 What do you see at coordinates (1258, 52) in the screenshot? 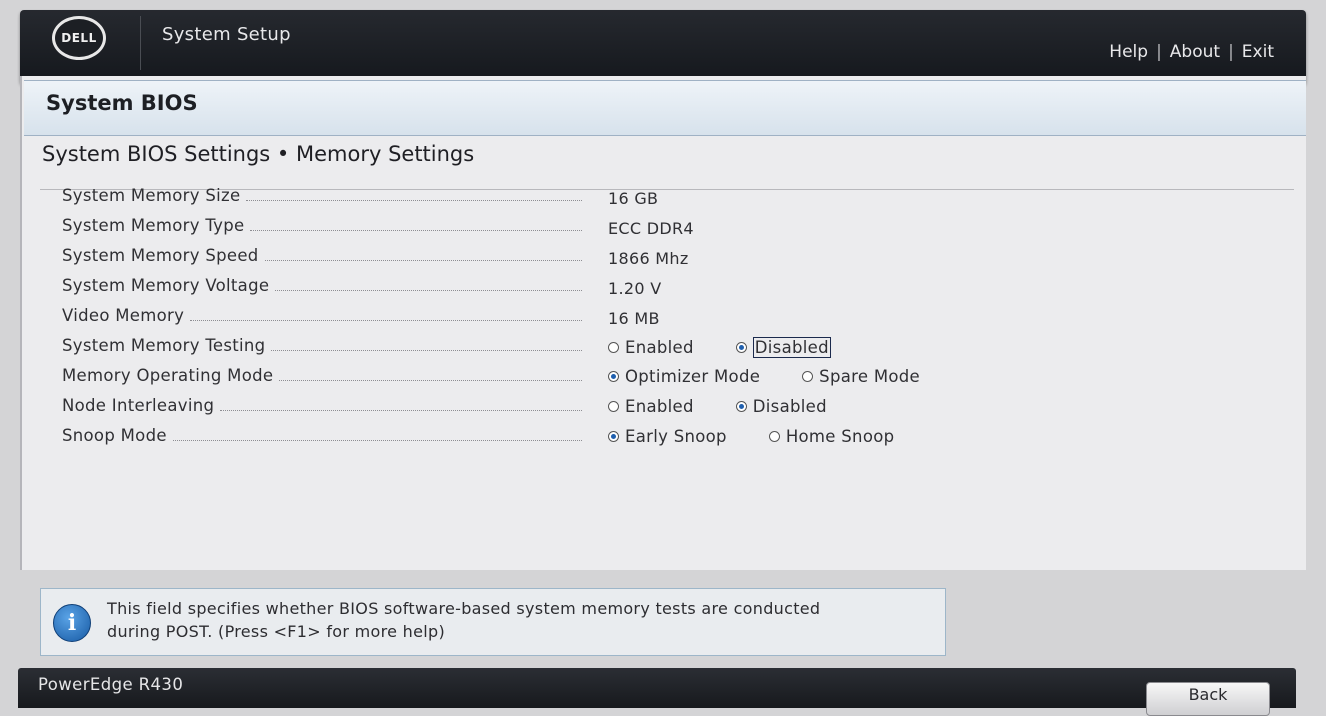
I see `exit-link: Exit` at bounding box center [1258, 52].